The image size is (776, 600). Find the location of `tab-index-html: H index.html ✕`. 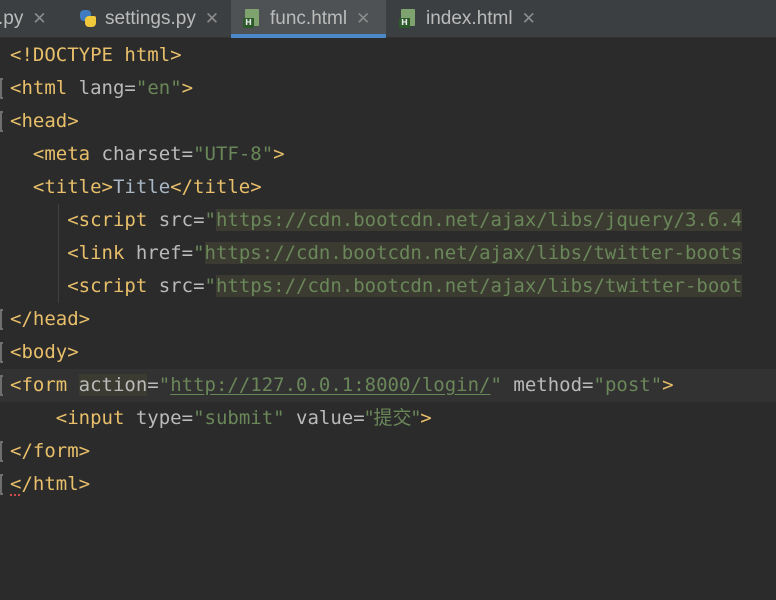

tab-index-html: H index.html ✕ is located at coordinates (479, 18).